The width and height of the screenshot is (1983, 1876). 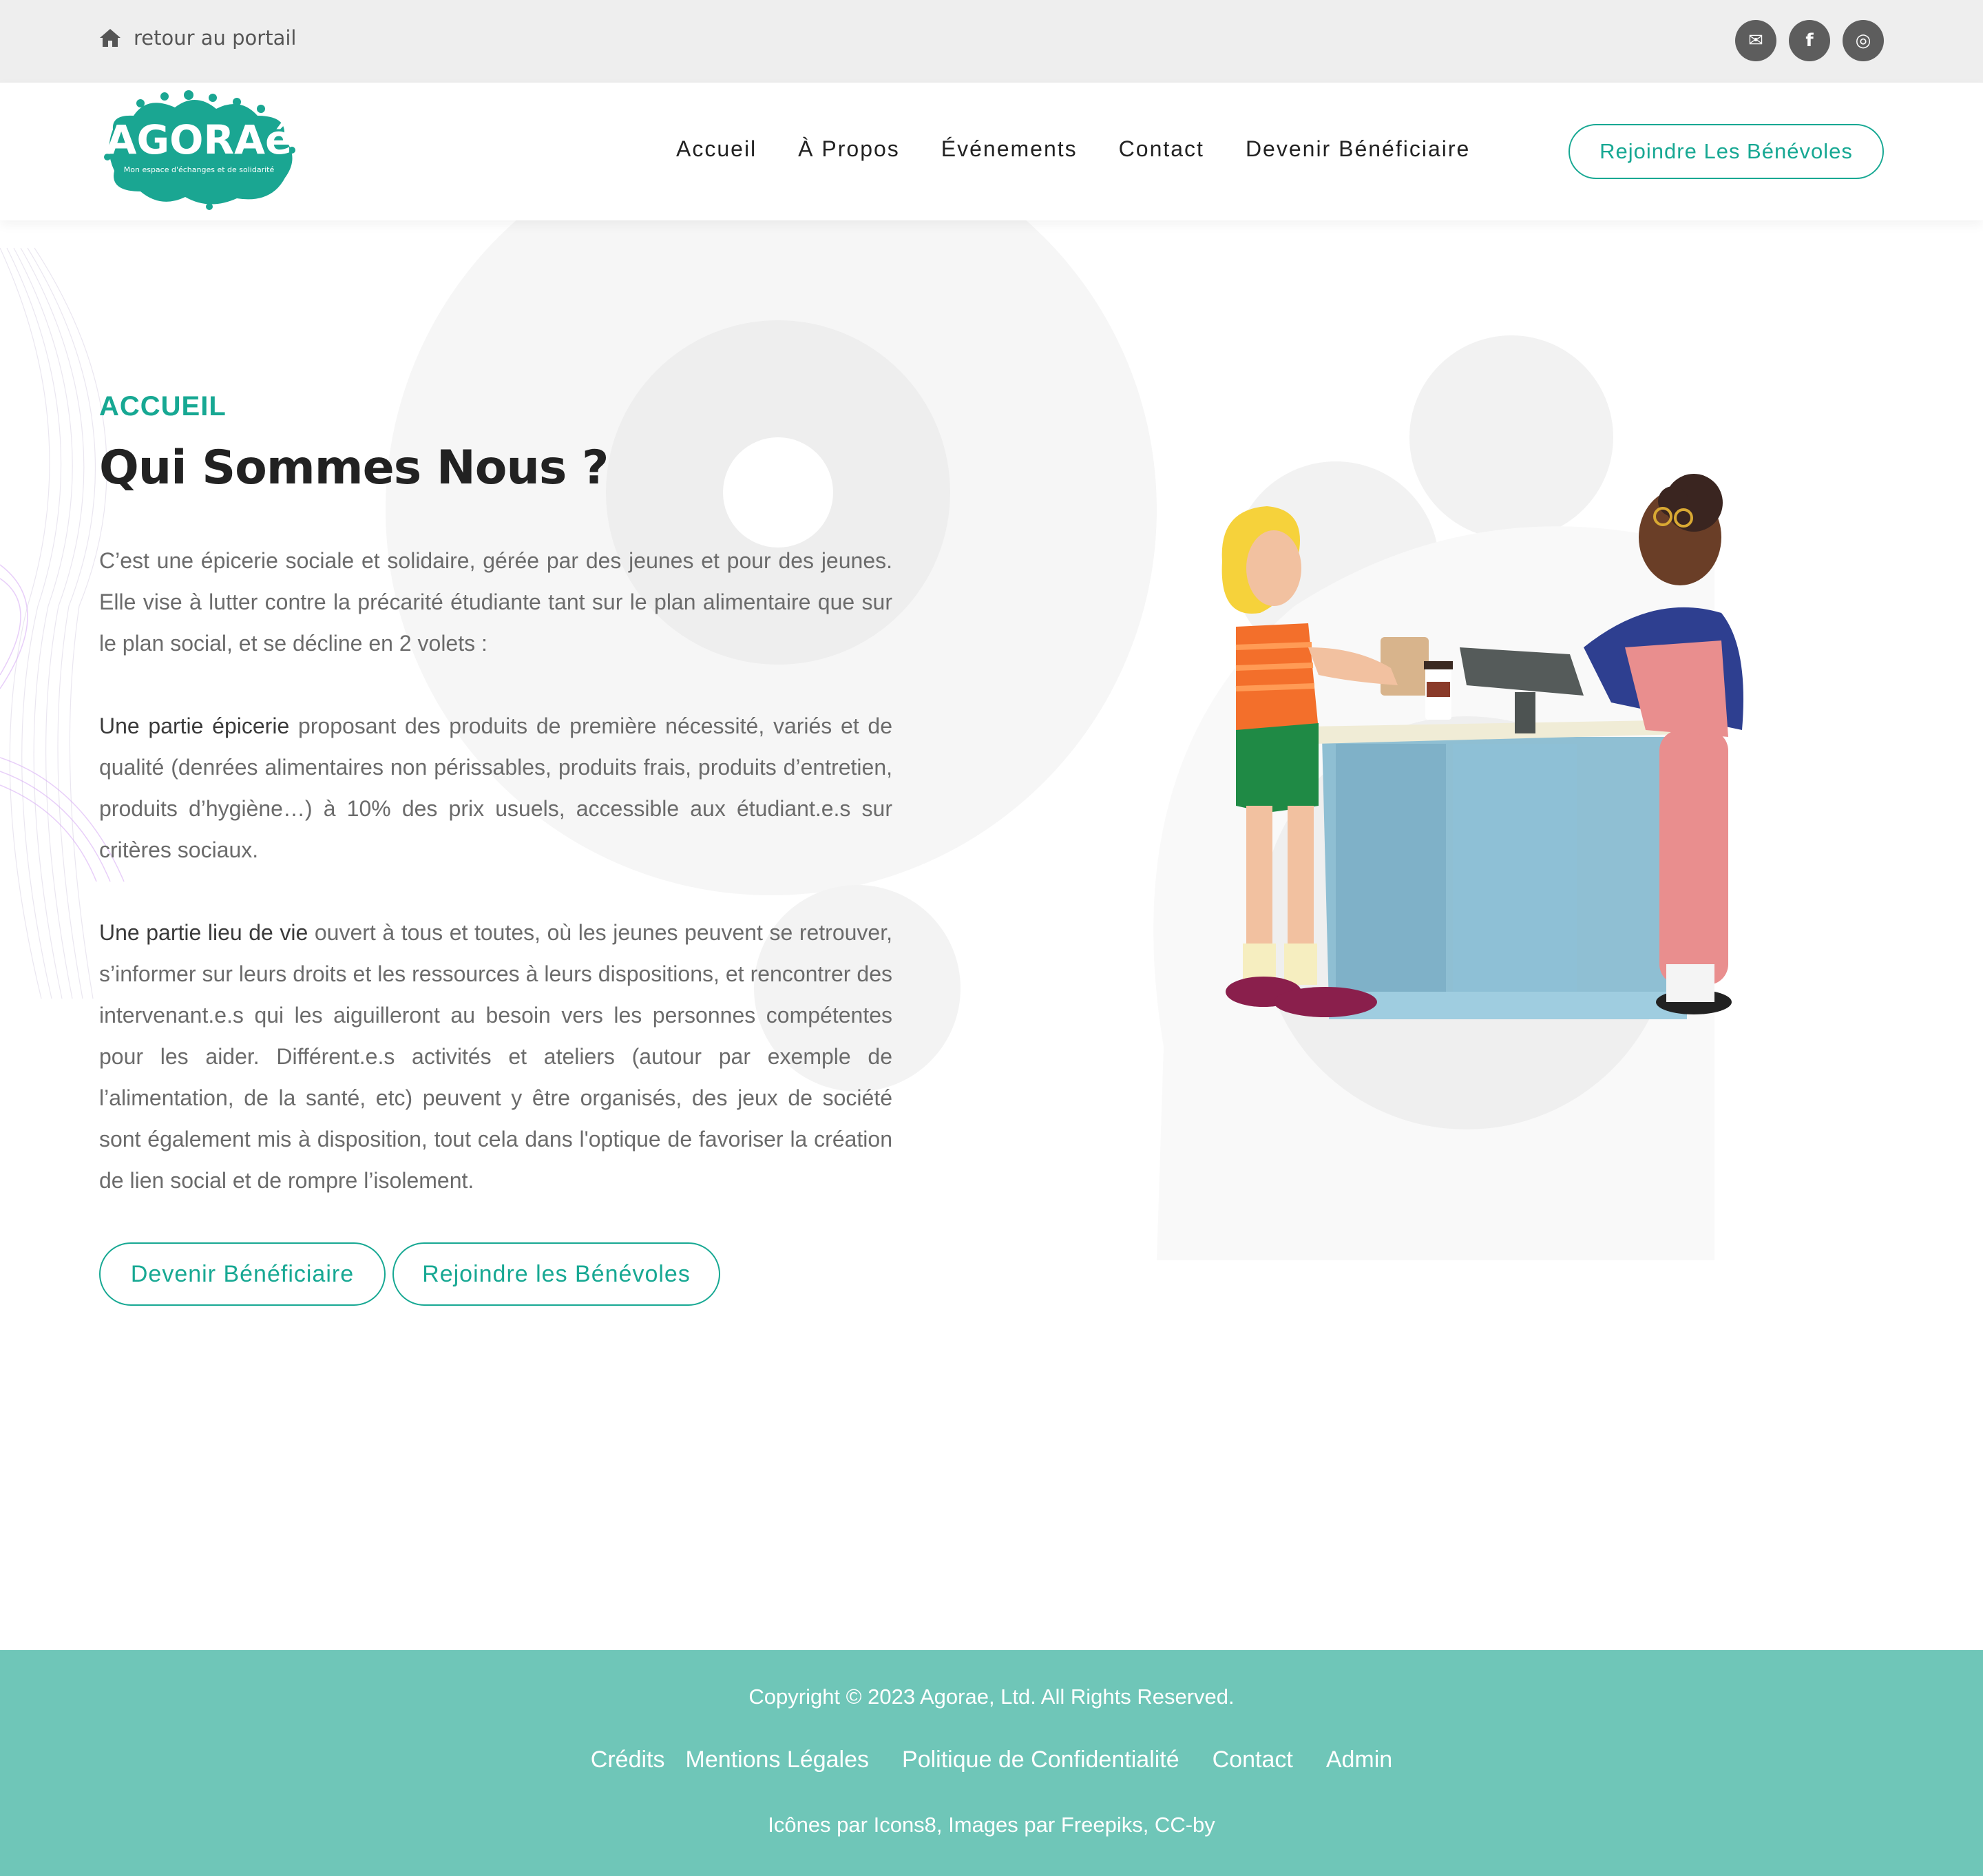 I want to click on epicerie-heading: Une partie épicerie, so click(x=195, y=726).